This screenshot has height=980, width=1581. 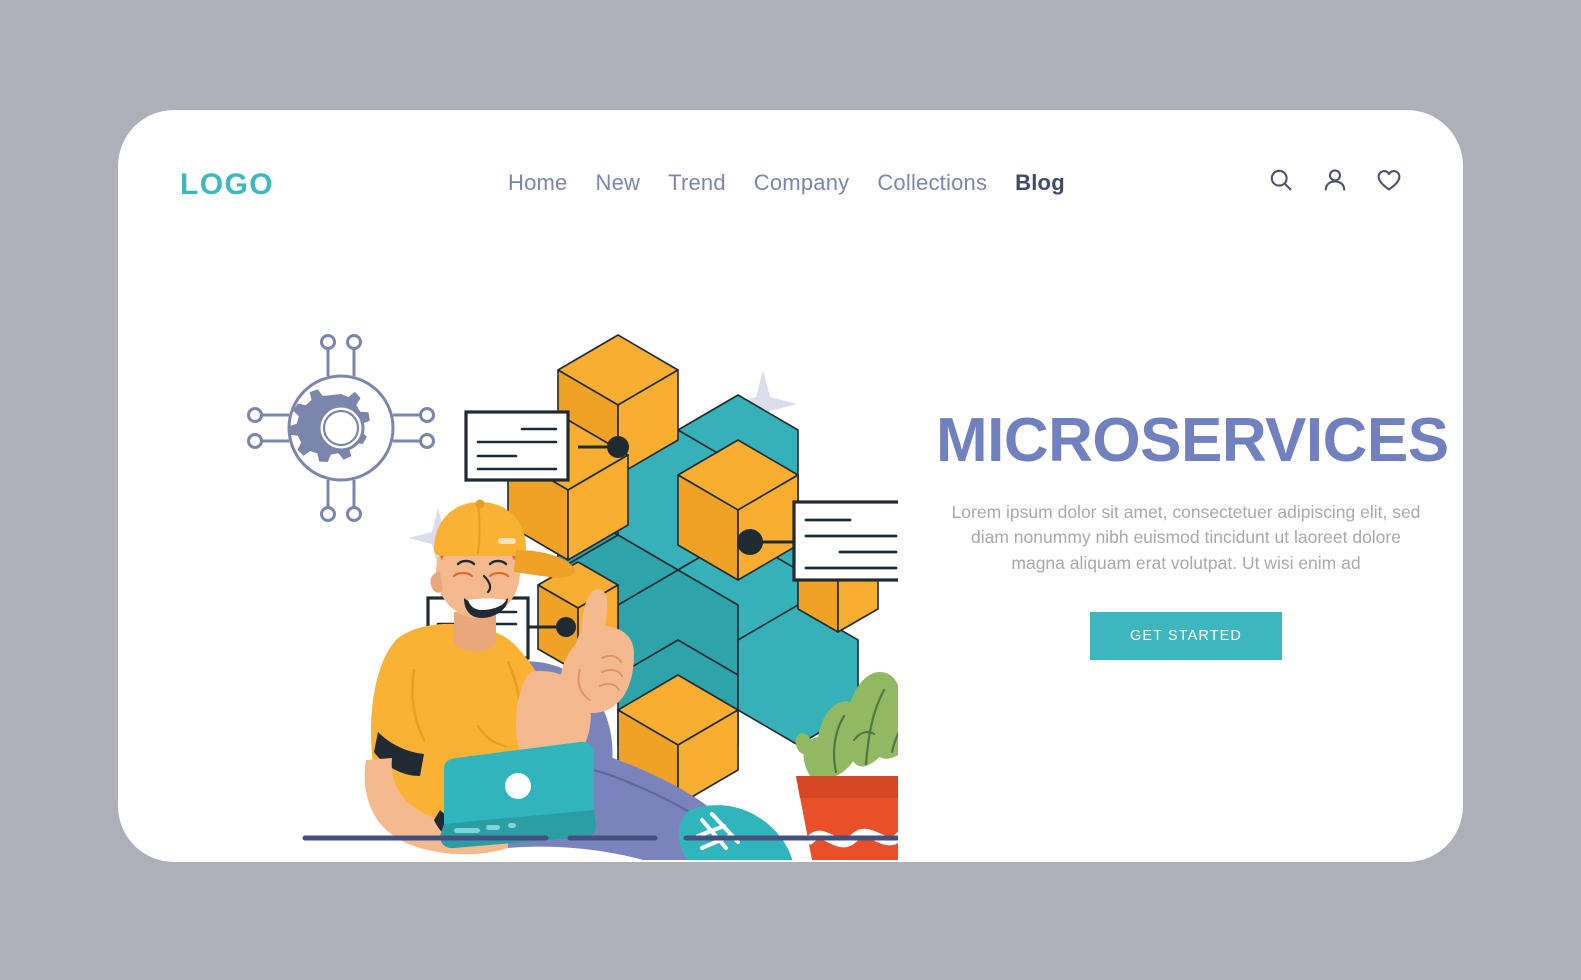 I want to click on neck, so click(x=475, y=632).